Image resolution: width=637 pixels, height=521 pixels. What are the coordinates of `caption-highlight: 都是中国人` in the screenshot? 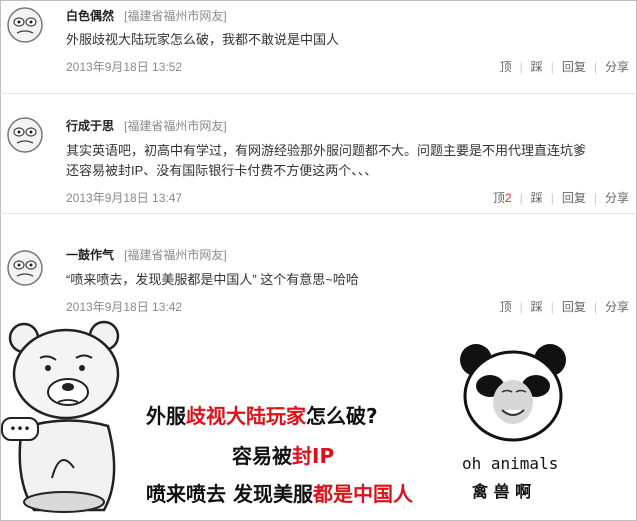 It's located at (362, 494).